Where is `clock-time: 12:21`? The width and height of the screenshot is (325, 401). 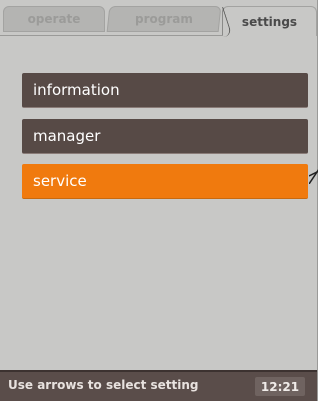 clock-time: 12:21 is located at coordinates (280, 386).